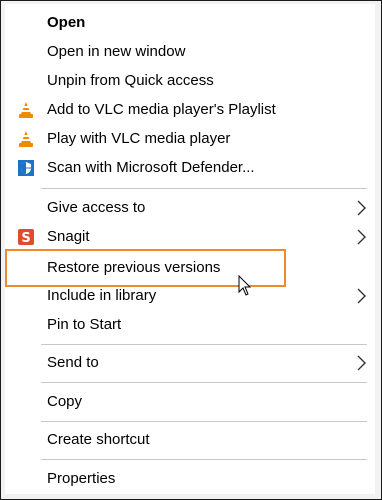  Describe the element at coordinates (98, 439) in the screenshot. I see `menu-item-label: Create shortcut` at that location.